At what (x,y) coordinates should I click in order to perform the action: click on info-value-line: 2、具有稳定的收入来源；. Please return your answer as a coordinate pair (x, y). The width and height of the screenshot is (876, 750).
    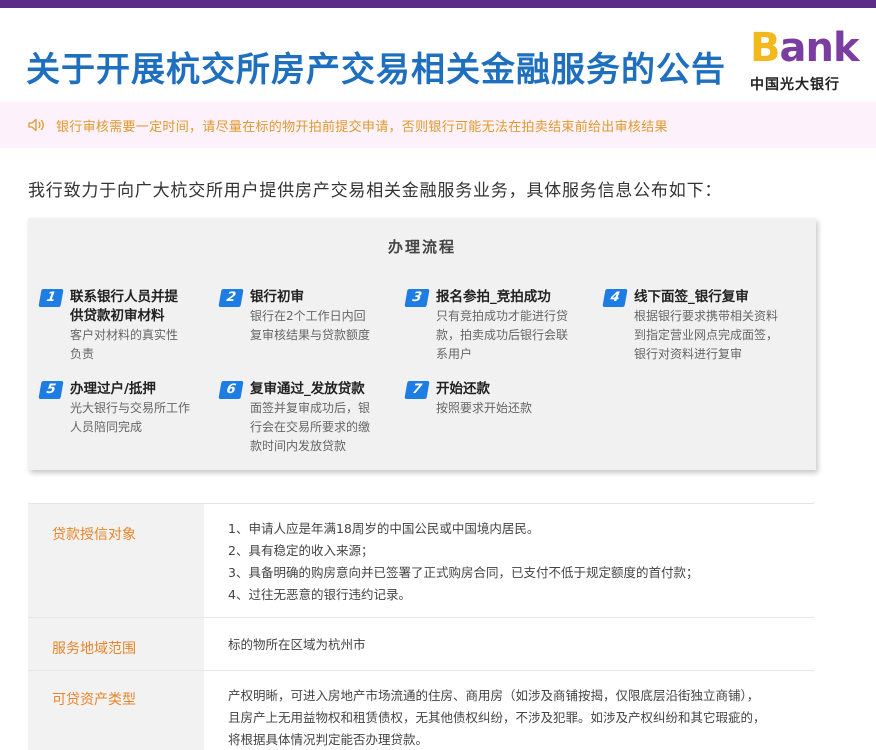
    Looking at the image, I should click on (301, 550).